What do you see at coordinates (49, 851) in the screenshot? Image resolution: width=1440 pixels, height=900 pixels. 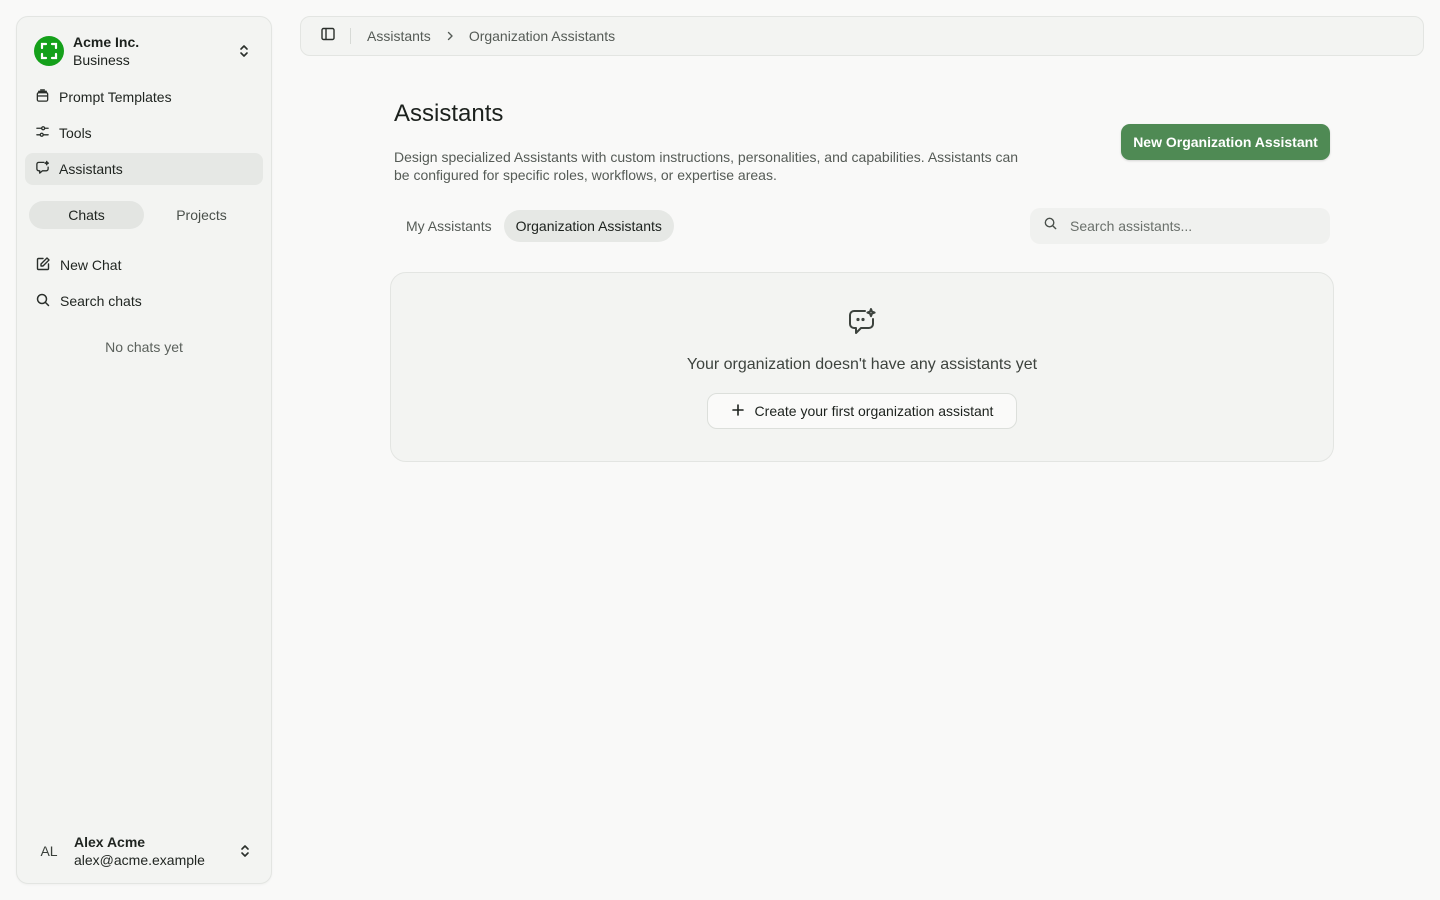 I see `avatar: AL` at bounding box center [49, 851].